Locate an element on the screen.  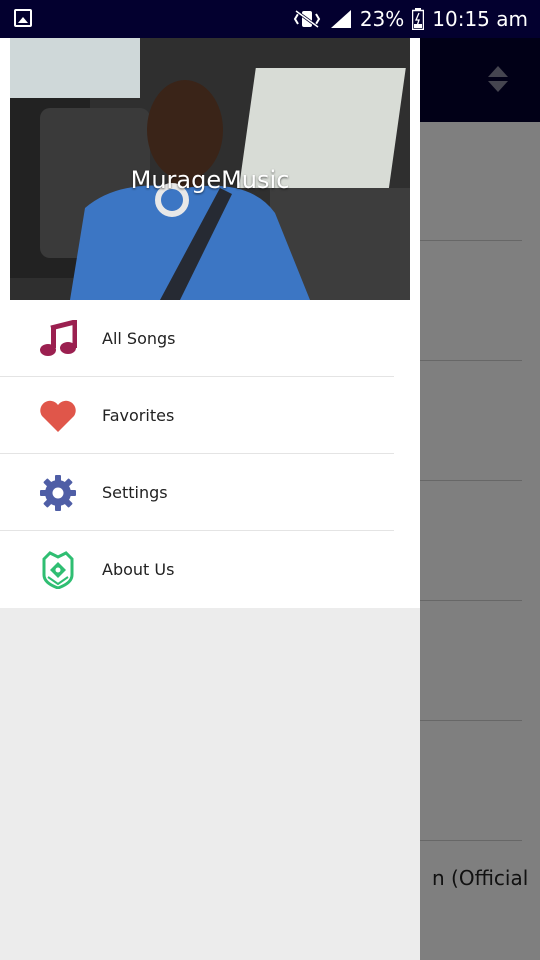
header-username: MurageMusic is located at coordinates (210, 180).